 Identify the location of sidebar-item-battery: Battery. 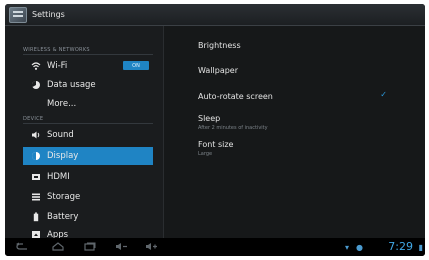
(88, 217).